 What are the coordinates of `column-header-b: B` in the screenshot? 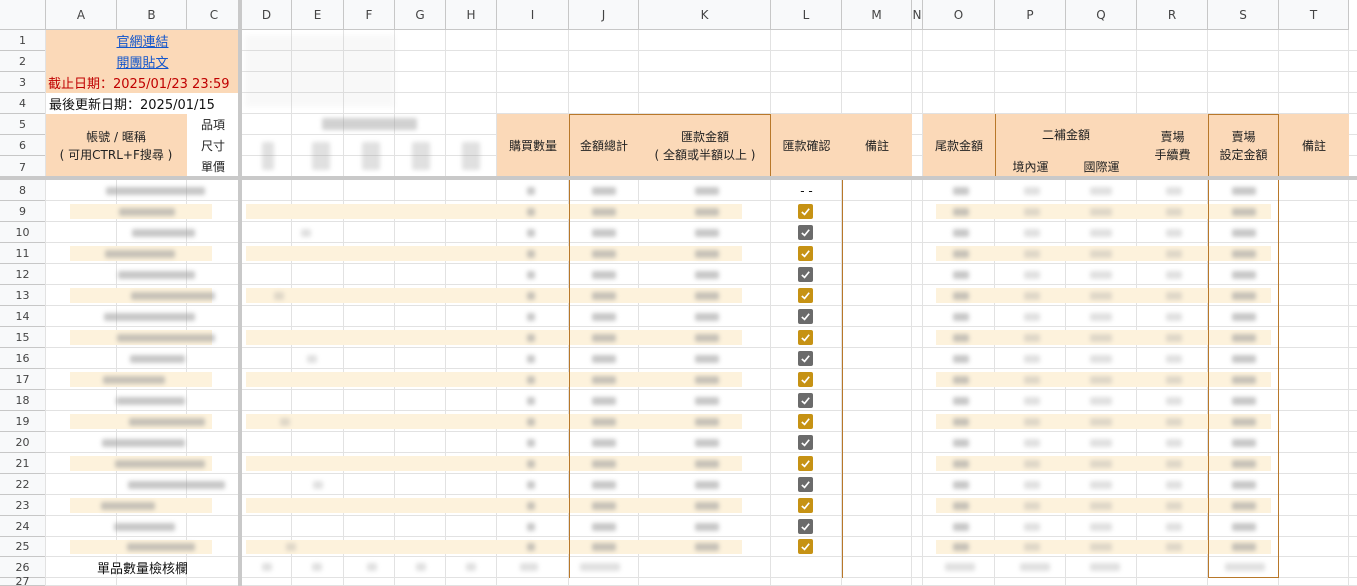 It's located at (152, 15).